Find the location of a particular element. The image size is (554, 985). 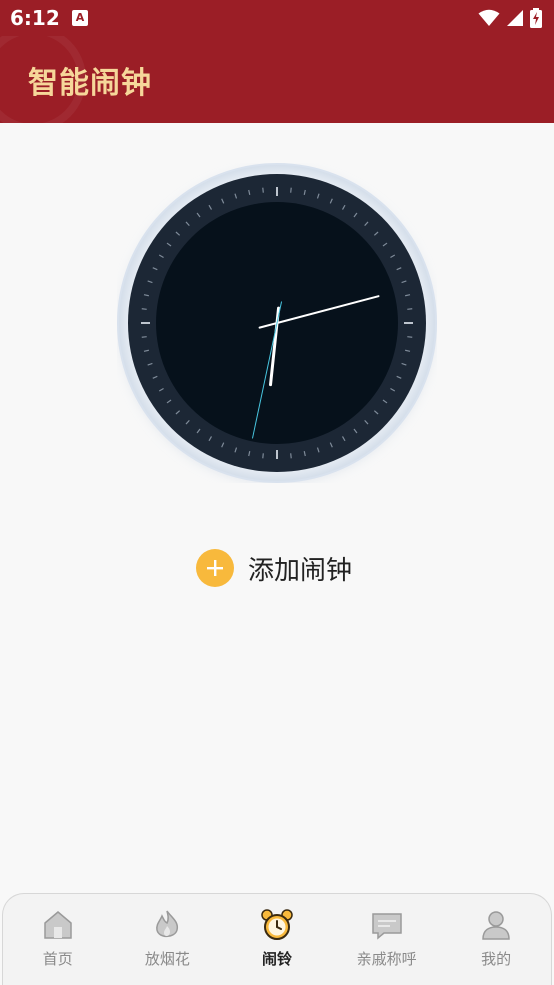

nav-item-home: 首页 is located at coordinates (58, 939).